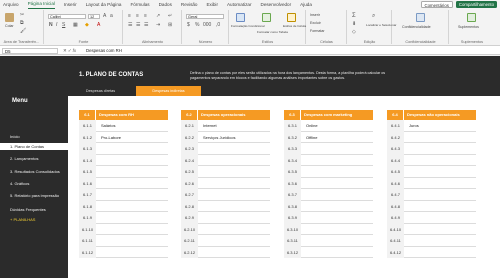 This screenshot has width=500, height=278. Describe the element at coordinates (292, 252) in the screenshot. I see `row-code-cell: 6.3.12` at that location.